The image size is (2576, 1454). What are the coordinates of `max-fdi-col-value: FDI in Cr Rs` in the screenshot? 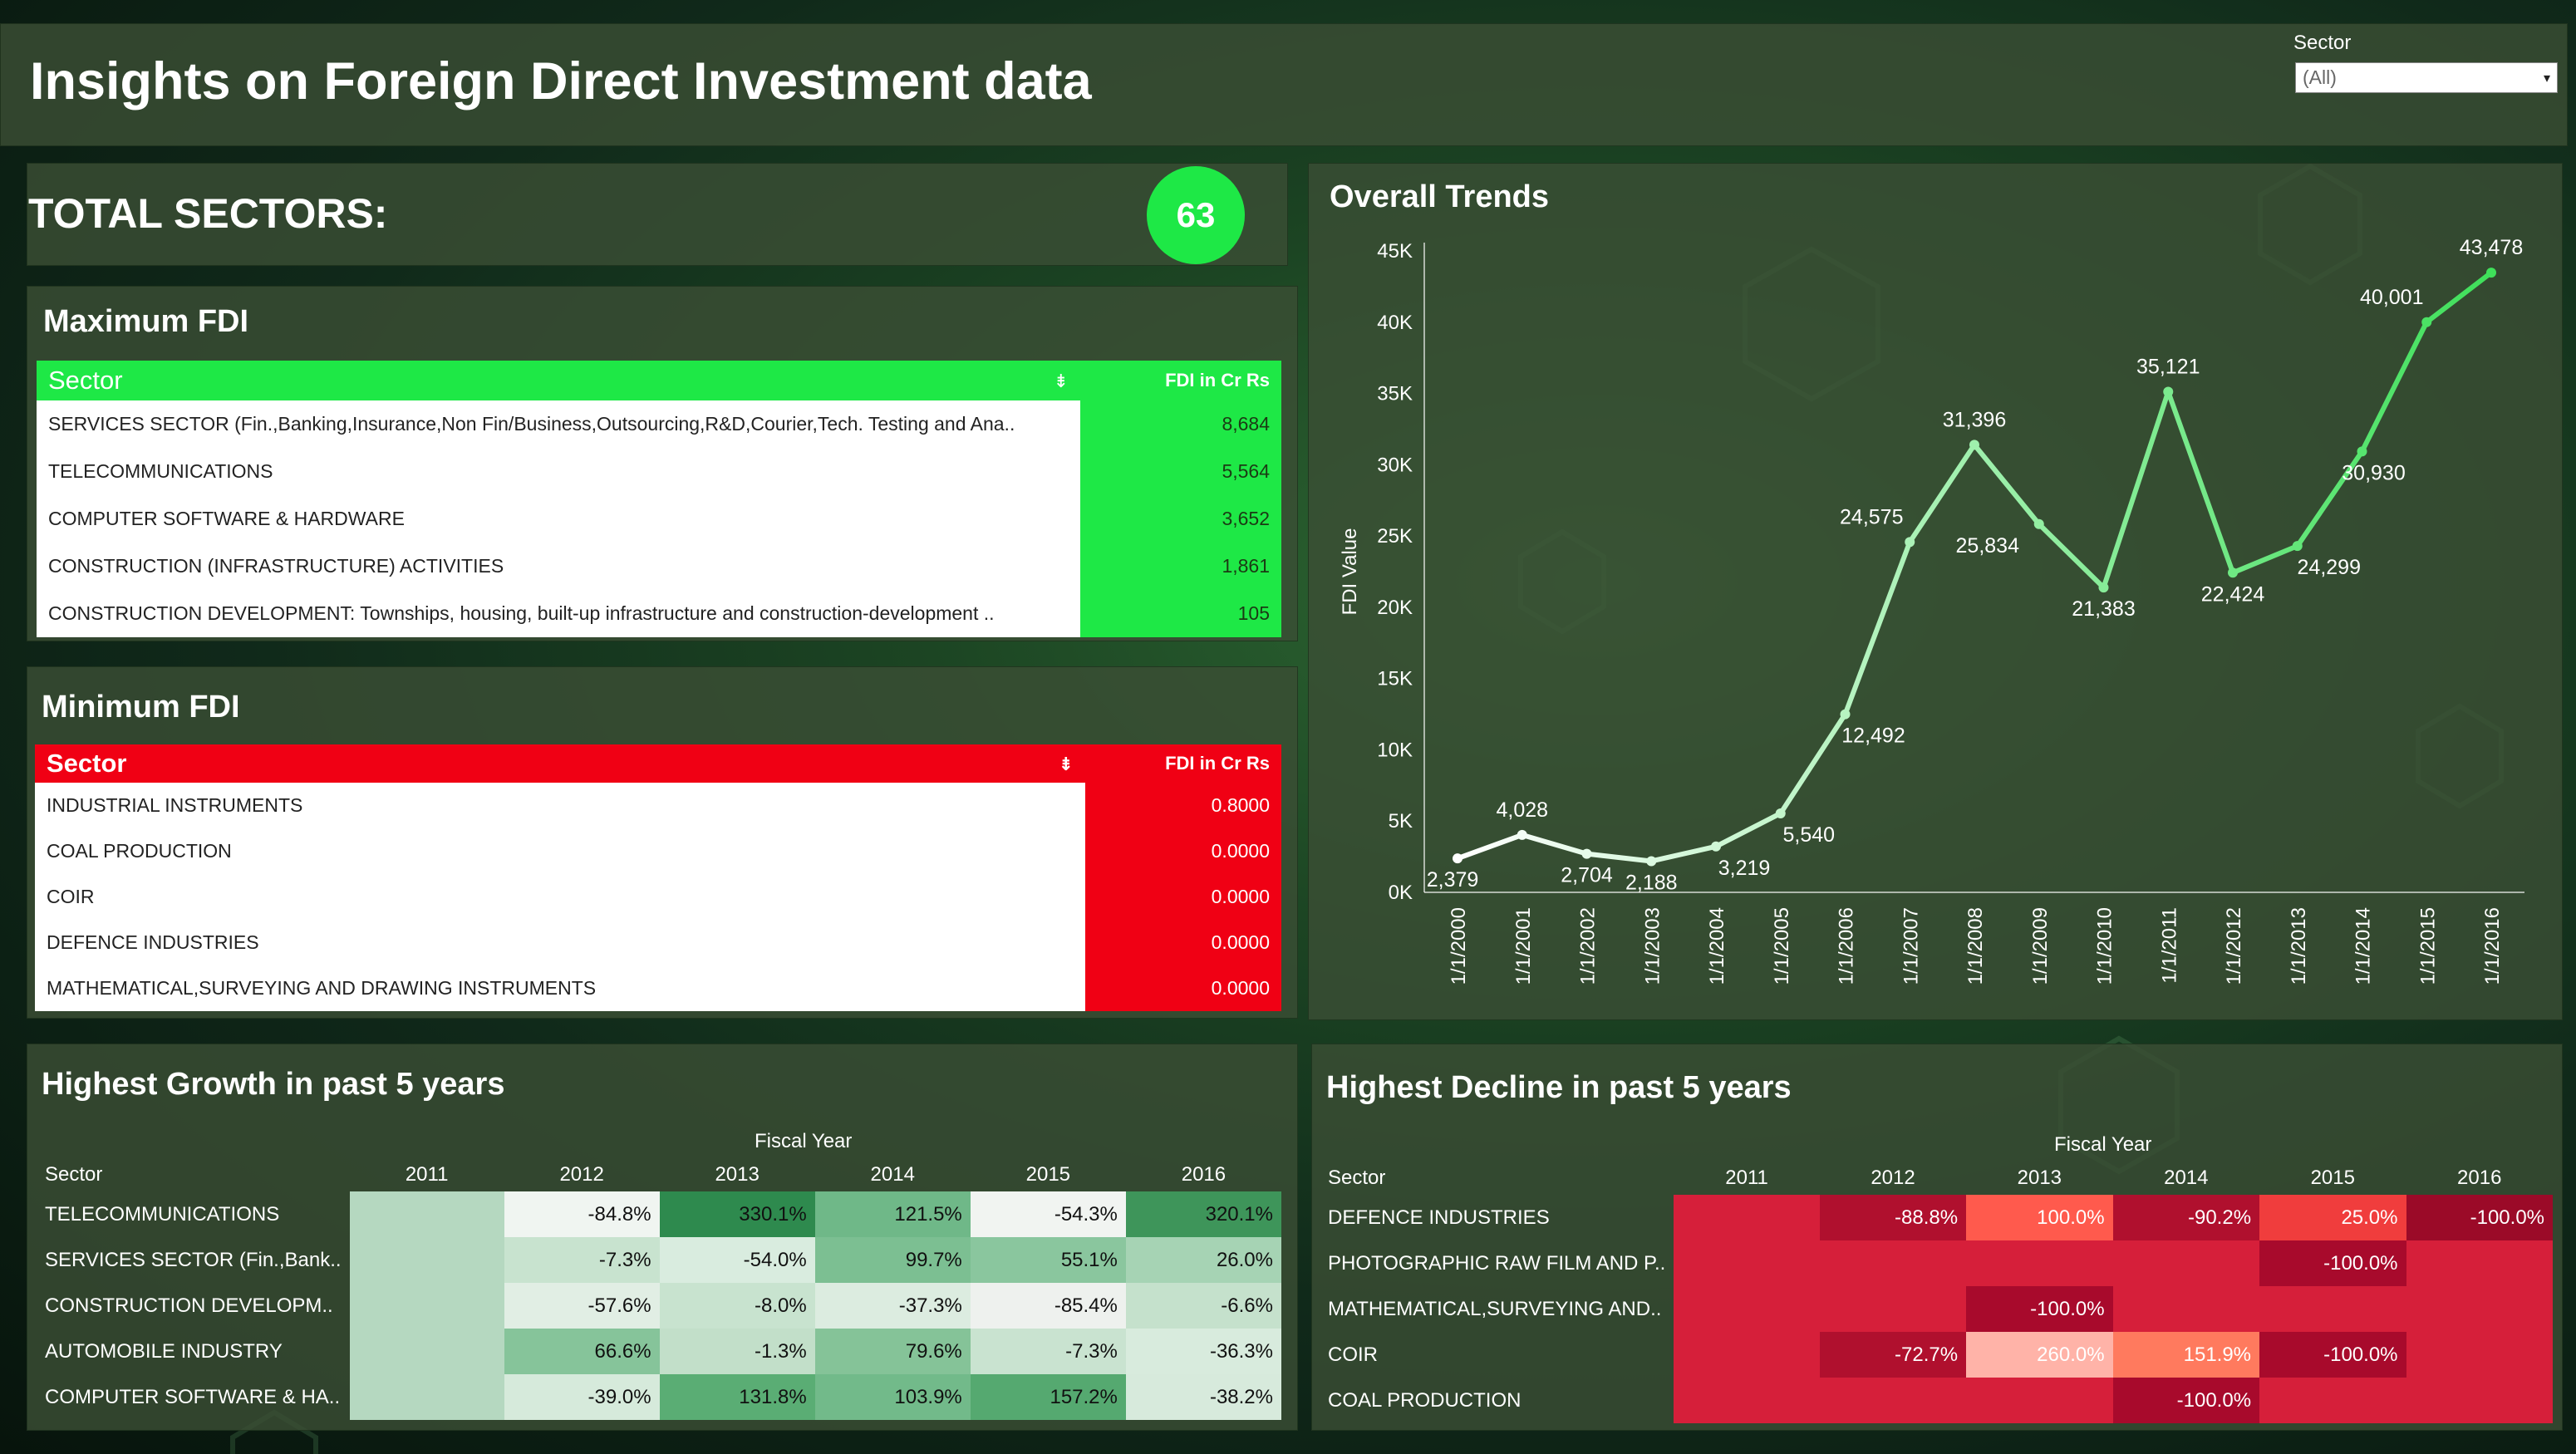 It's located at (1180, 380).